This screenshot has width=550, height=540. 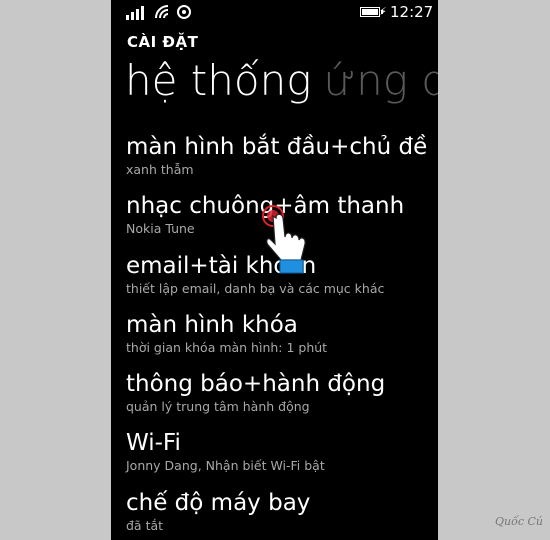 What do you see at coordinates (153, 443) in the screenshot?
I see `setting-title: Wi-Fi` at bounding box center [153, 443].